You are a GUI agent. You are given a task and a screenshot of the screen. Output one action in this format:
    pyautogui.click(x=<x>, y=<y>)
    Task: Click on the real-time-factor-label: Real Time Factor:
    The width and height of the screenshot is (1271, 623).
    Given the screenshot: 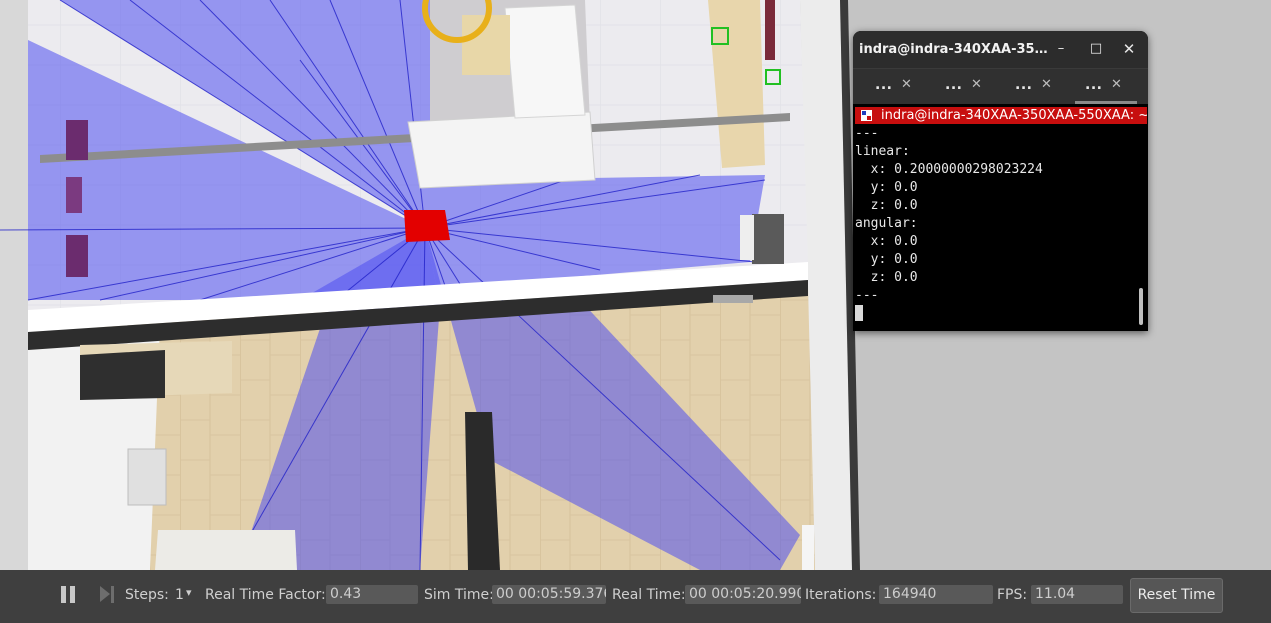 What is the action you would take?
    pyautogui.click(x=265, y=595)
    